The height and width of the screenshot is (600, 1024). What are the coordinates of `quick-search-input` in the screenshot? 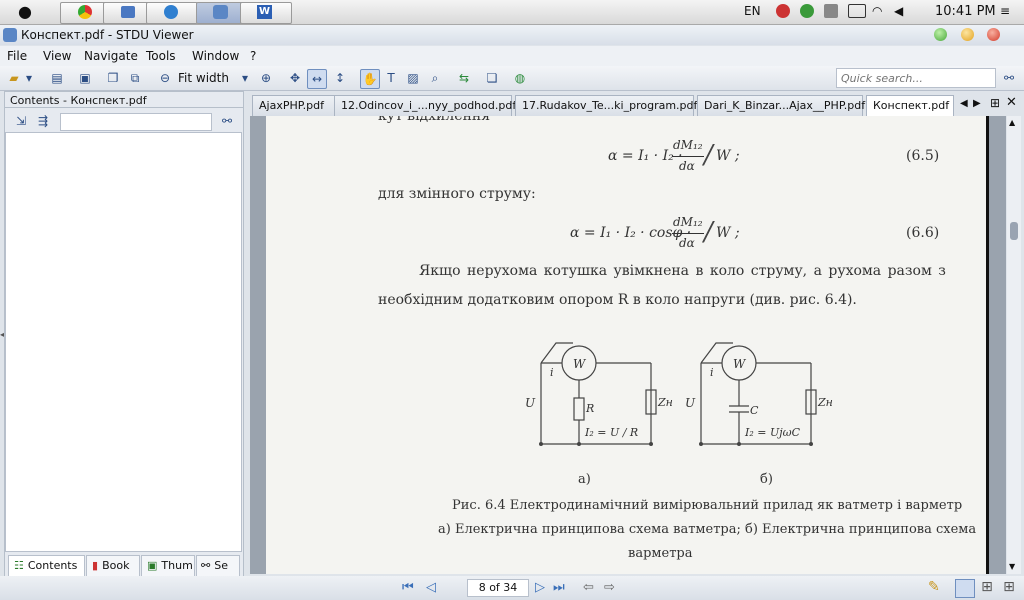 It's located at (916, 78).